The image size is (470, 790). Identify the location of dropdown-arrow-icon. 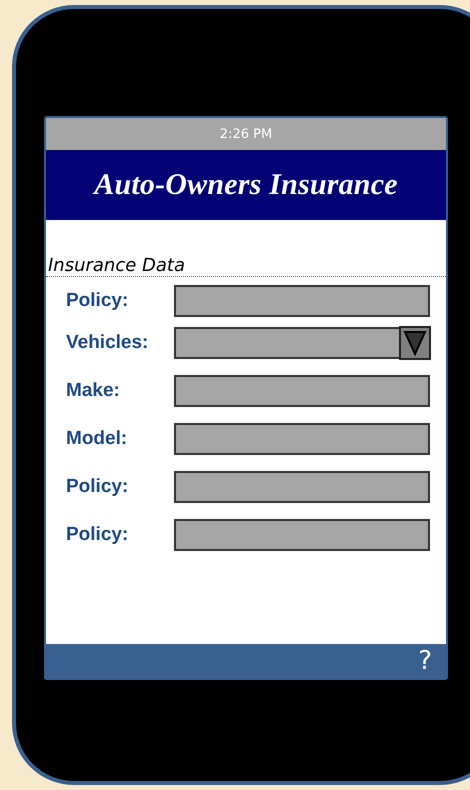
(415, 343).